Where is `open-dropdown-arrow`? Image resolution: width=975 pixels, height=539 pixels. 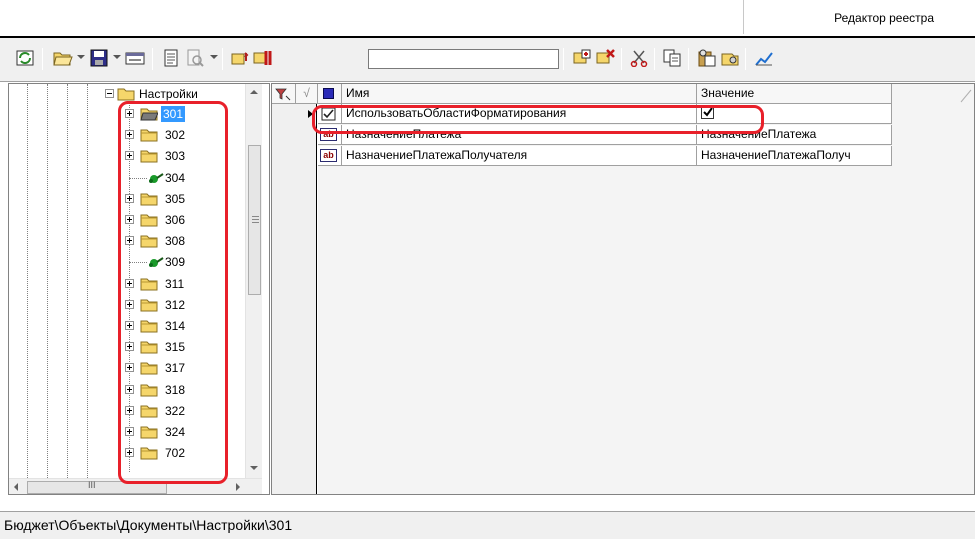
open-dropdown-arrow is located at coordinates (81, 57).